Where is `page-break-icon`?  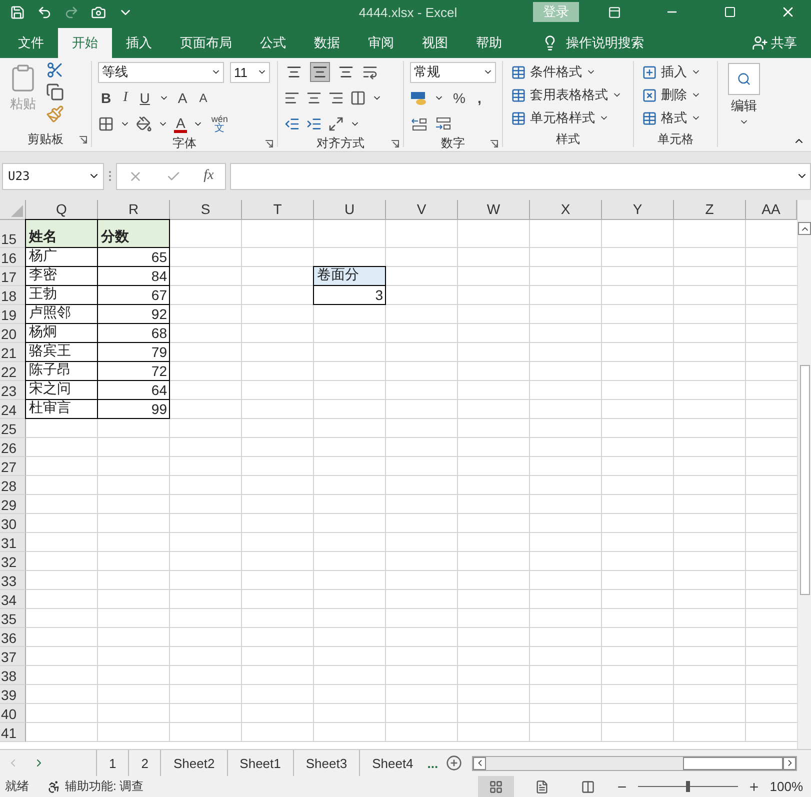 page-break-icon is located at coordinates (587, 787).